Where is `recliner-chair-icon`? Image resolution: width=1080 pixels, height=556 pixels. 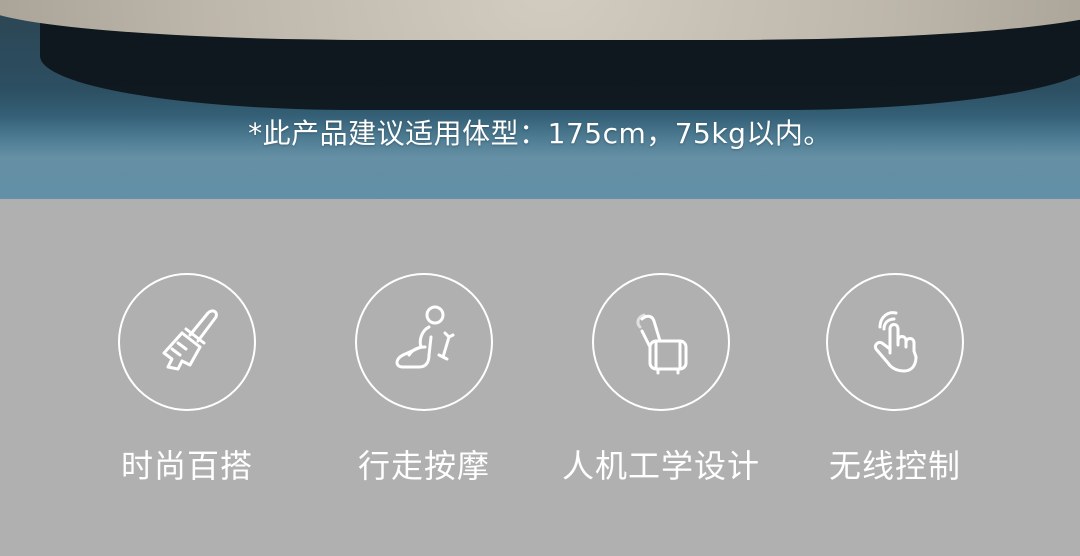
recliner-chair-icon is located at coordinates (662, 344).